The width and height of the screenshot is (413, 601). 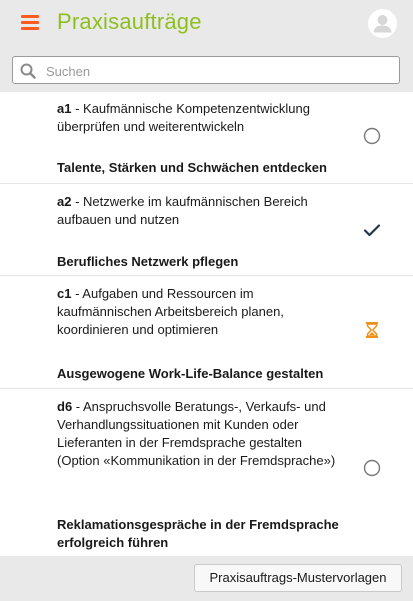 What do you see at coordinates (30, 22) in the screenshot?
I see `hamburger-menu-icon` at bounding box center [30, 22].